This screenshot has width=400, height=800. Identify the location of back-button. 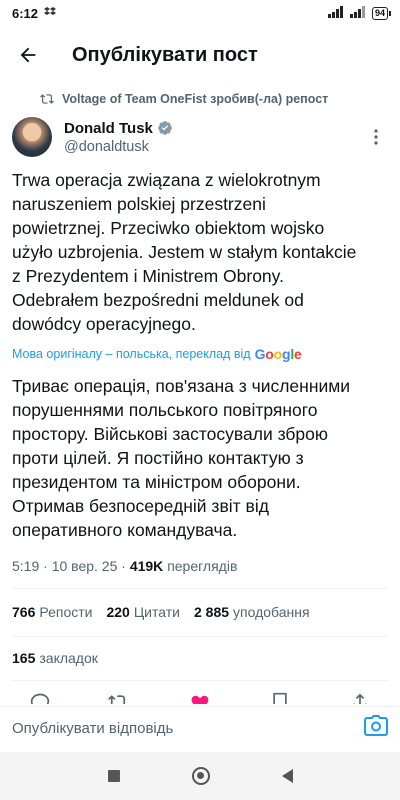
(28, 55).